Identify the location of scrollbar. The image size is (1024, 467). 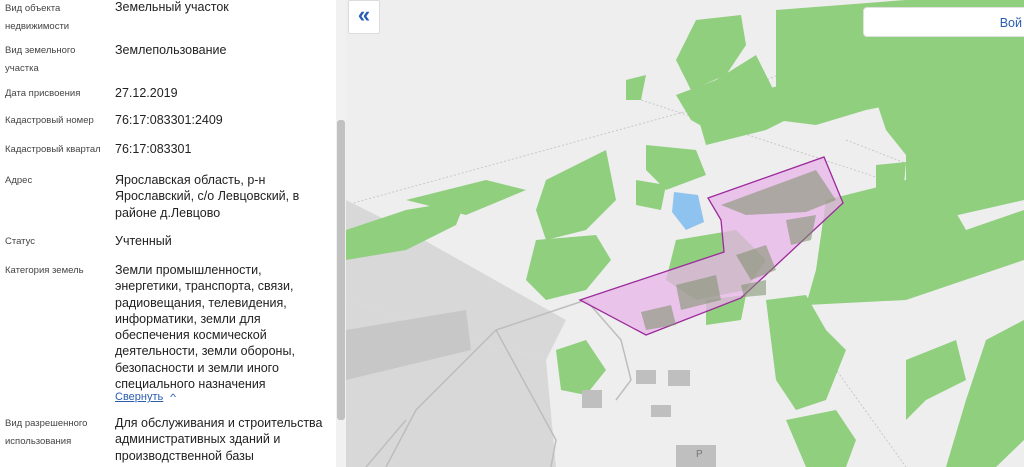
(341, 233).